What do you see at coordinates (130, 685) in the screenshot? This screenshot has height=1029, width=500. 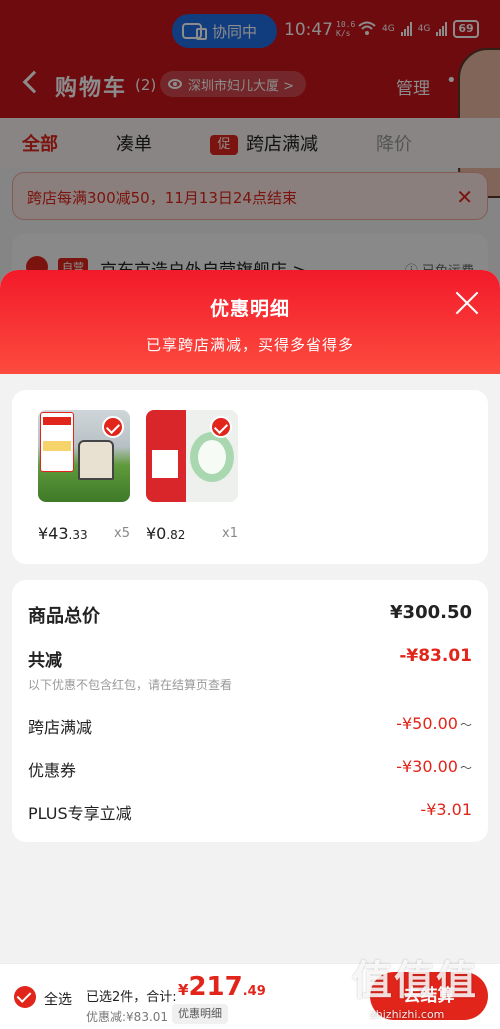 I see `discount-note: 以下优惠不包含红包，请在结算页查看` at bounding box center [130, 685].